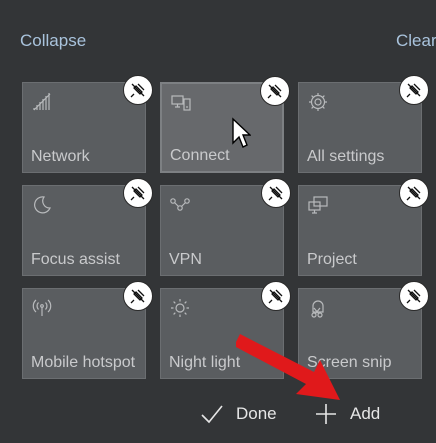 The height and width of the screenshot is (443, 436). I want to click on tile-label: All settings, so click(346, 156).